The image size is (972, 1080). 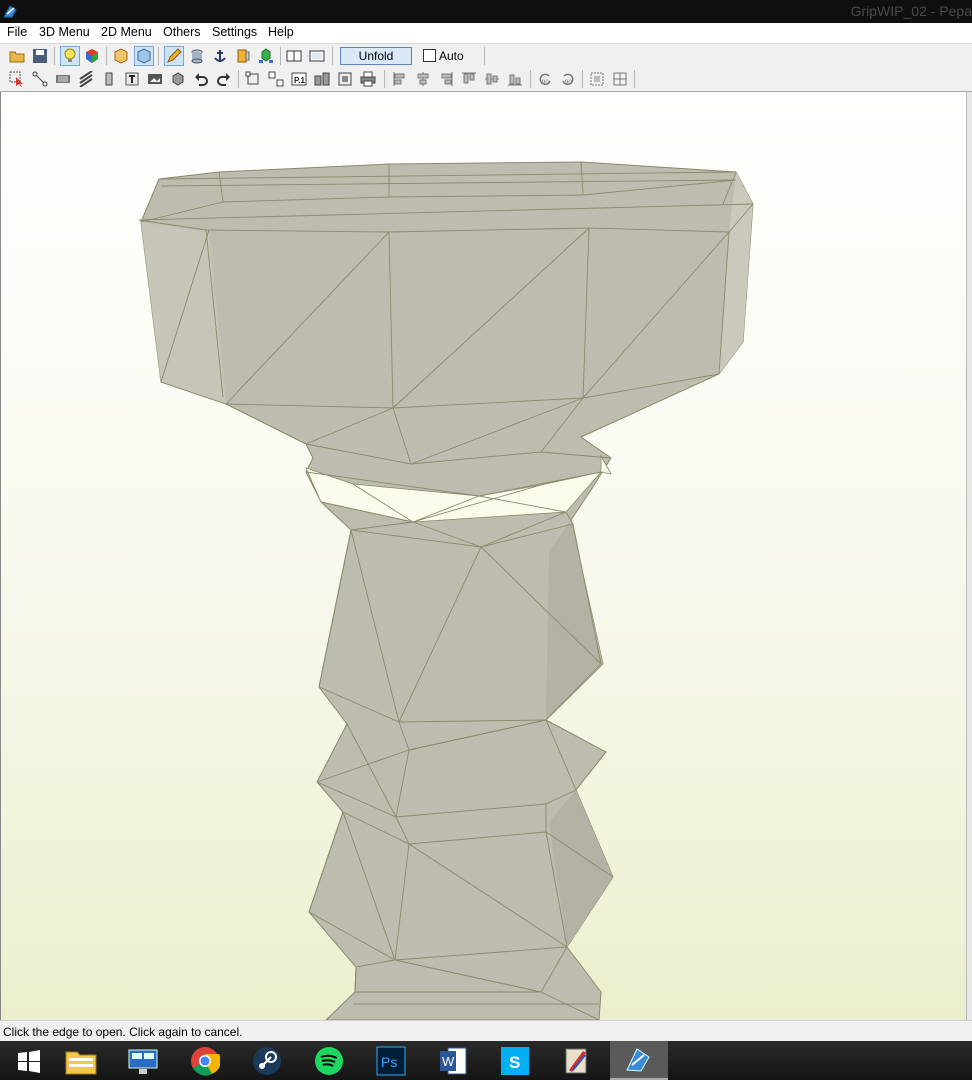 I want to click on color-cube-icon, so click(x=92, y=56).